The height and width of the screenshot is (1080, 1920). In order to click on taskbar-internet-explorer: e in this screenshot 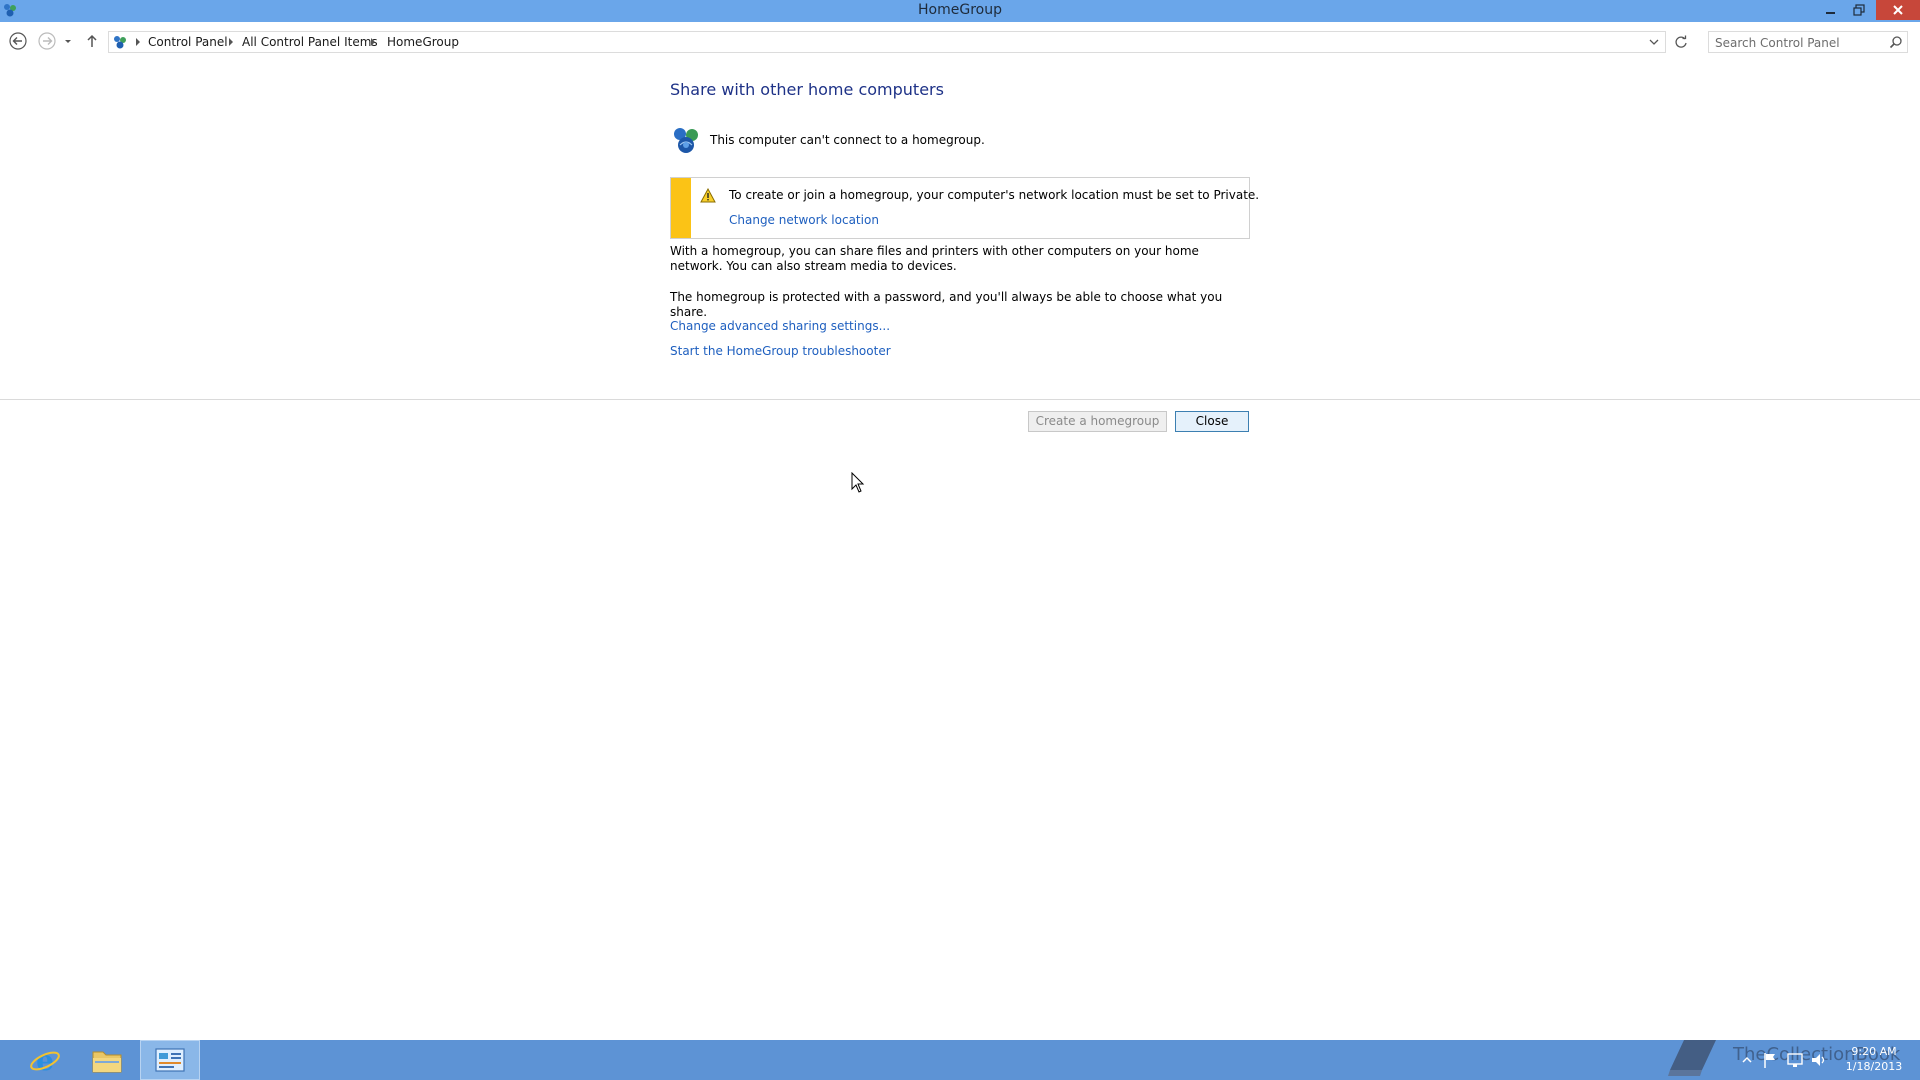, I will do `click(45, 1060)`.